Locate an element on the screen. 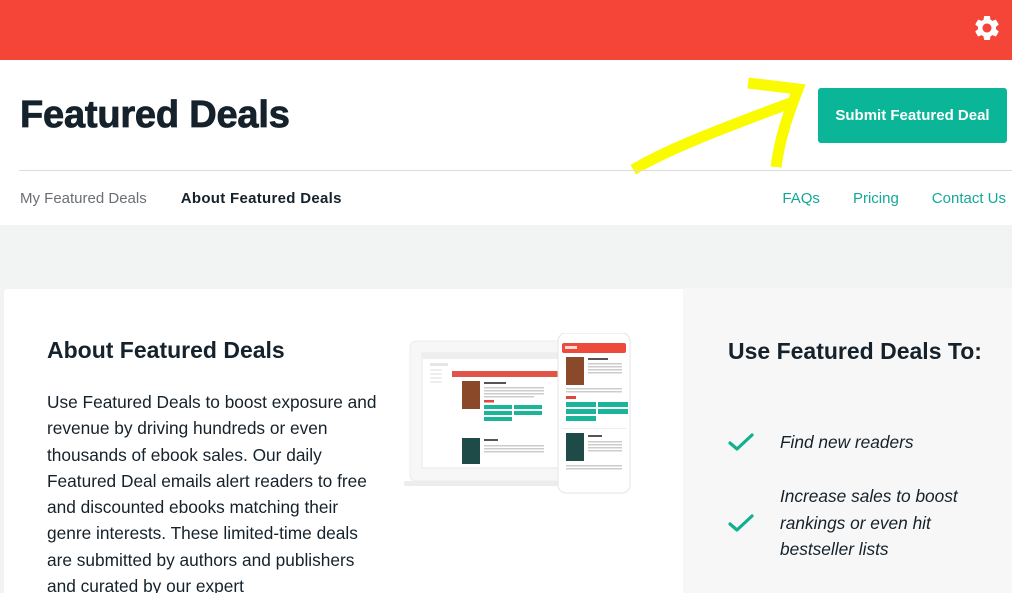  tab-about-featured-deals: About Featured Deals is located at coordinates (261, 198).